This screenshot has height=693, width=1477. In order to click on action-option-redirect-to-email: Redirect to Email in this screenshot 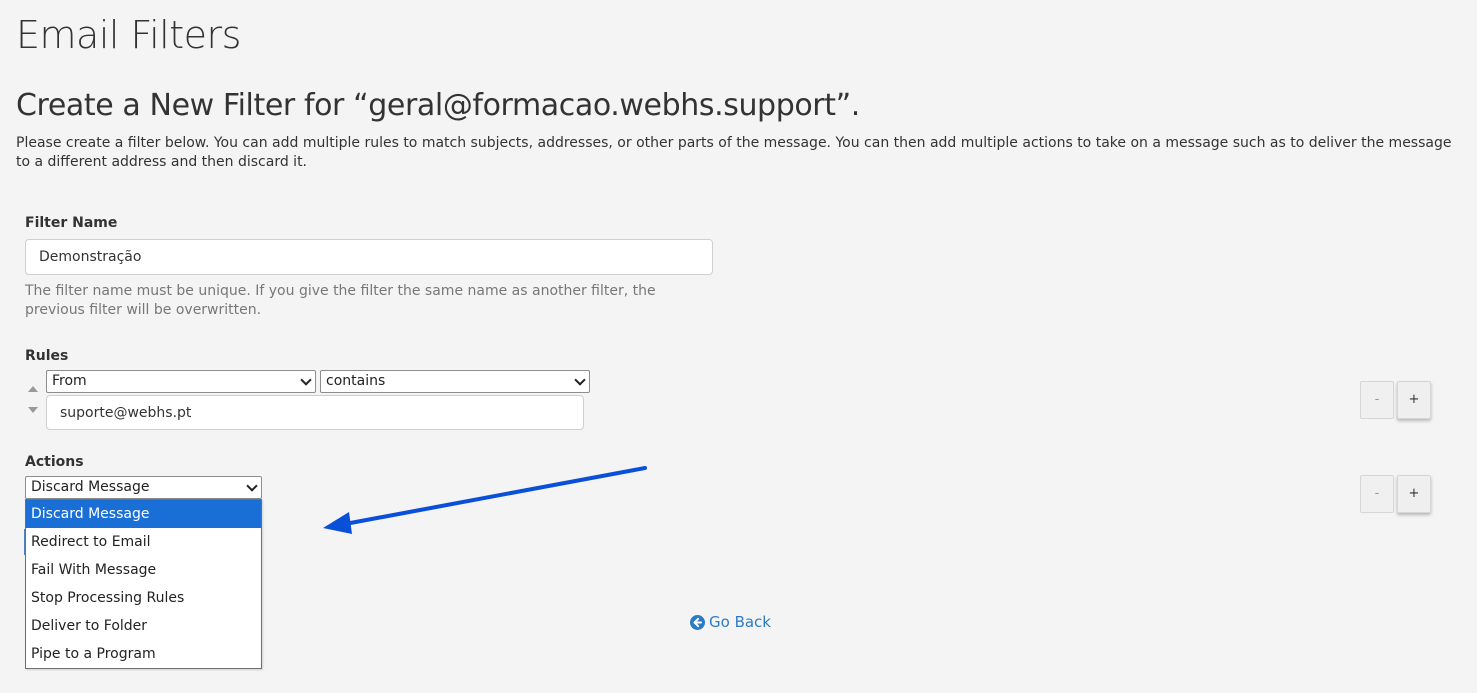, I will do `click(143, 542)`.